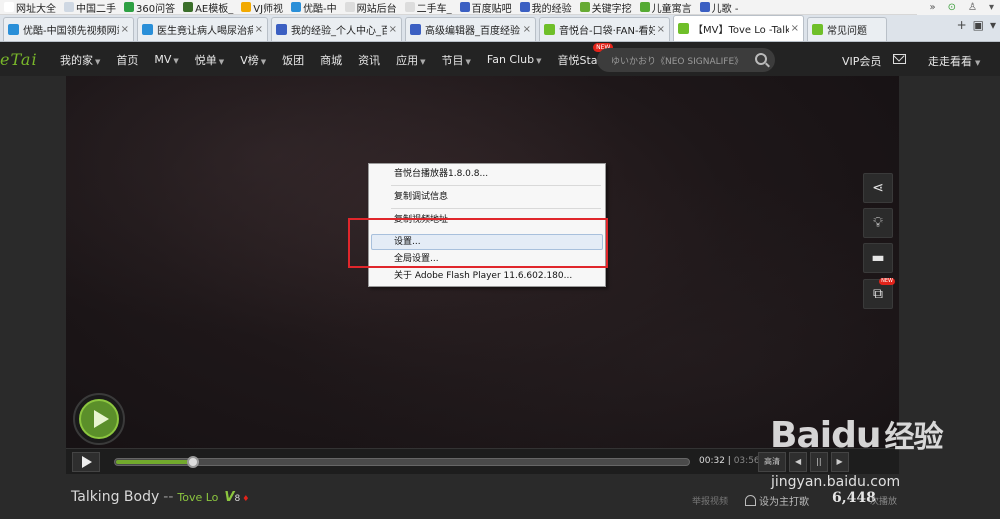 This screenshot has width=1000, height=519. What do you see at coordinates (954, 61) in the screenshot?
I see `user-menu: 走走看看 ▼` at bounding box center [954, 61].